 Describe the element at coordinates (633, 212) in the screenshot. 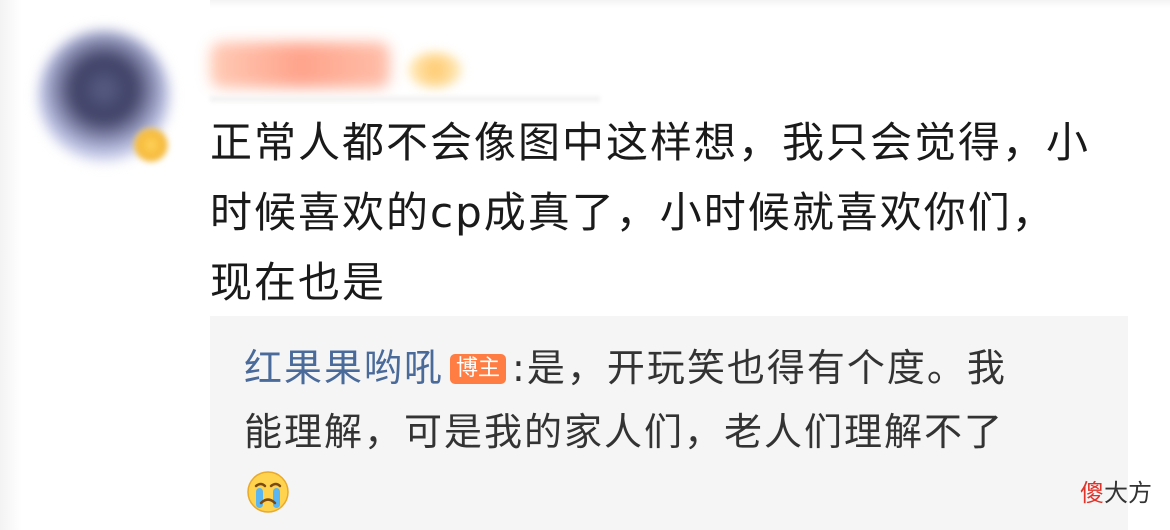

I see `comment-line: 时候喜欢的cp成真了，小时候就喜欢你们，` at that location.